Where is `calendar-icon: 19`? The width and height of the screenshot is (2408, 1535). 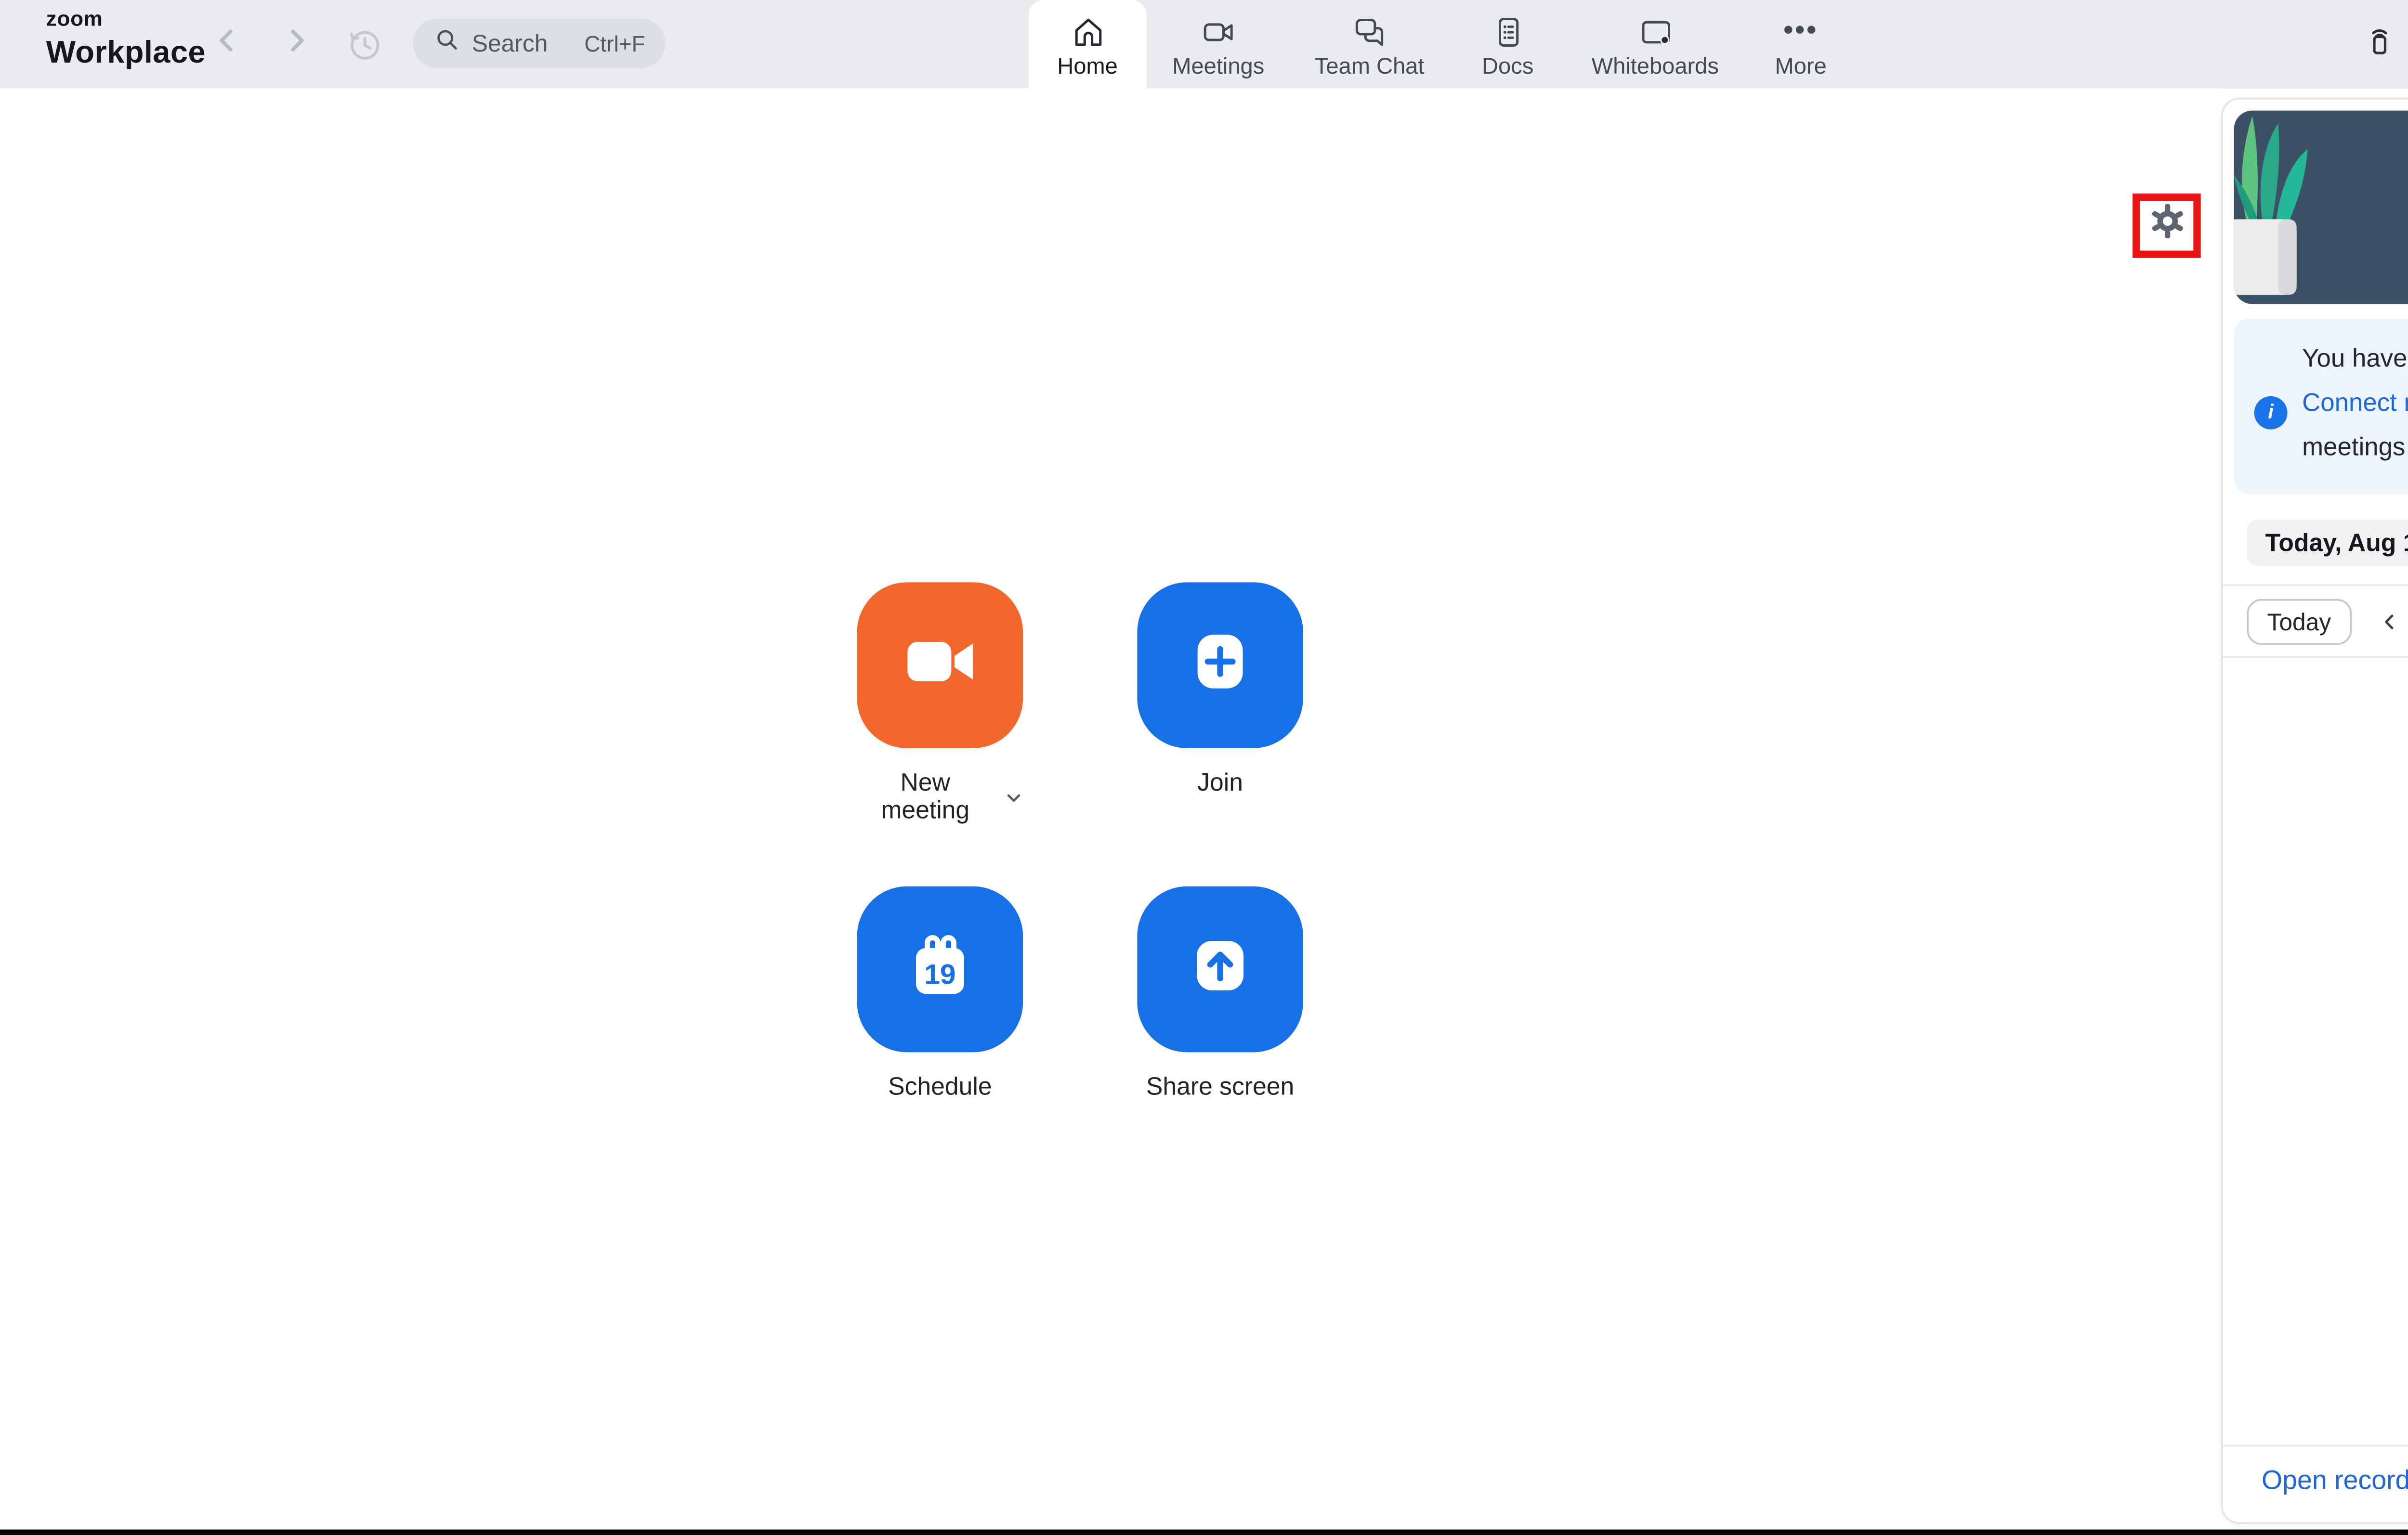 calendar-icon: 19 is located at coordinates (940, 969).